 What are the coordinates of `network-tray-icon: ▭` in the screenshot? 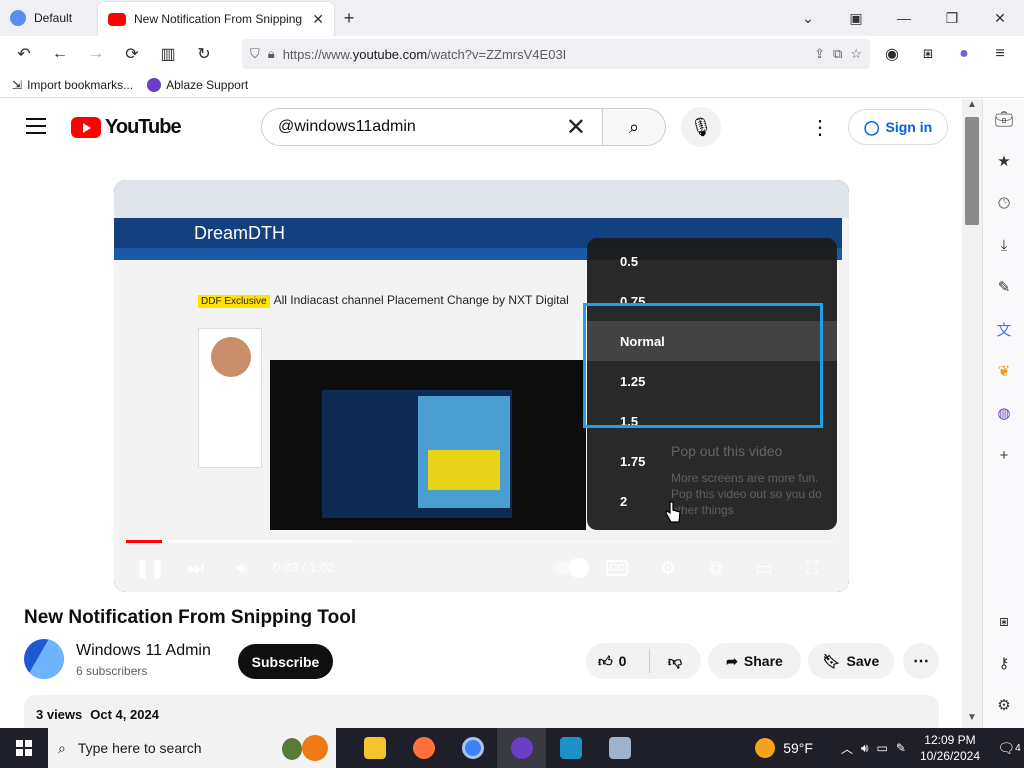 It's located at (882, 748).